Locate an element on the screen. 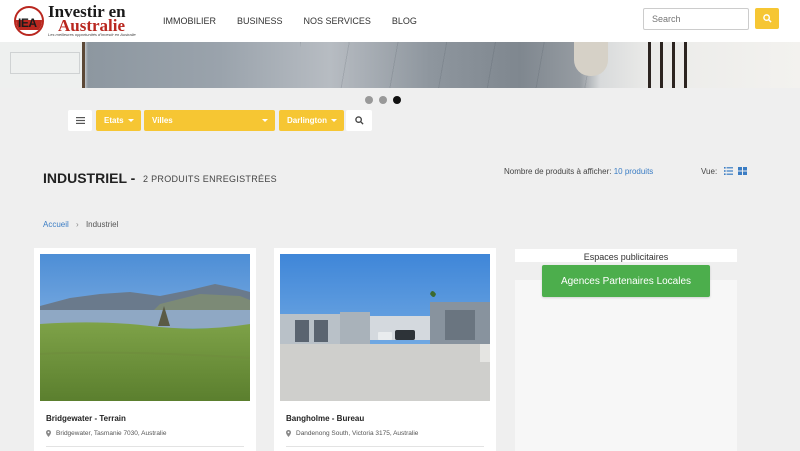 Image resolution: width=800 pixels, height=451 pixels. partner-agencies-button: Agences Partenaires Locales is located at coordinates (626, 281).